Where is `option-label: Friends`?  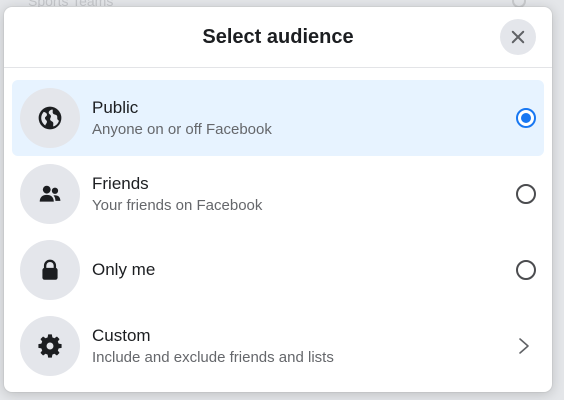
option-label: Friends is located at coordinates (120, 183).